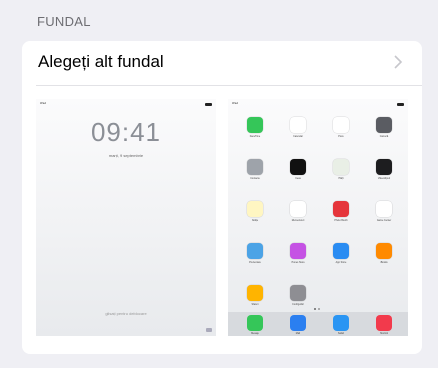 This screenshot has width=438, height=368. What do you see at coordinates (384, 209) in the screenshot?
I see `game-center-icon` at bounding box center [384, 209].